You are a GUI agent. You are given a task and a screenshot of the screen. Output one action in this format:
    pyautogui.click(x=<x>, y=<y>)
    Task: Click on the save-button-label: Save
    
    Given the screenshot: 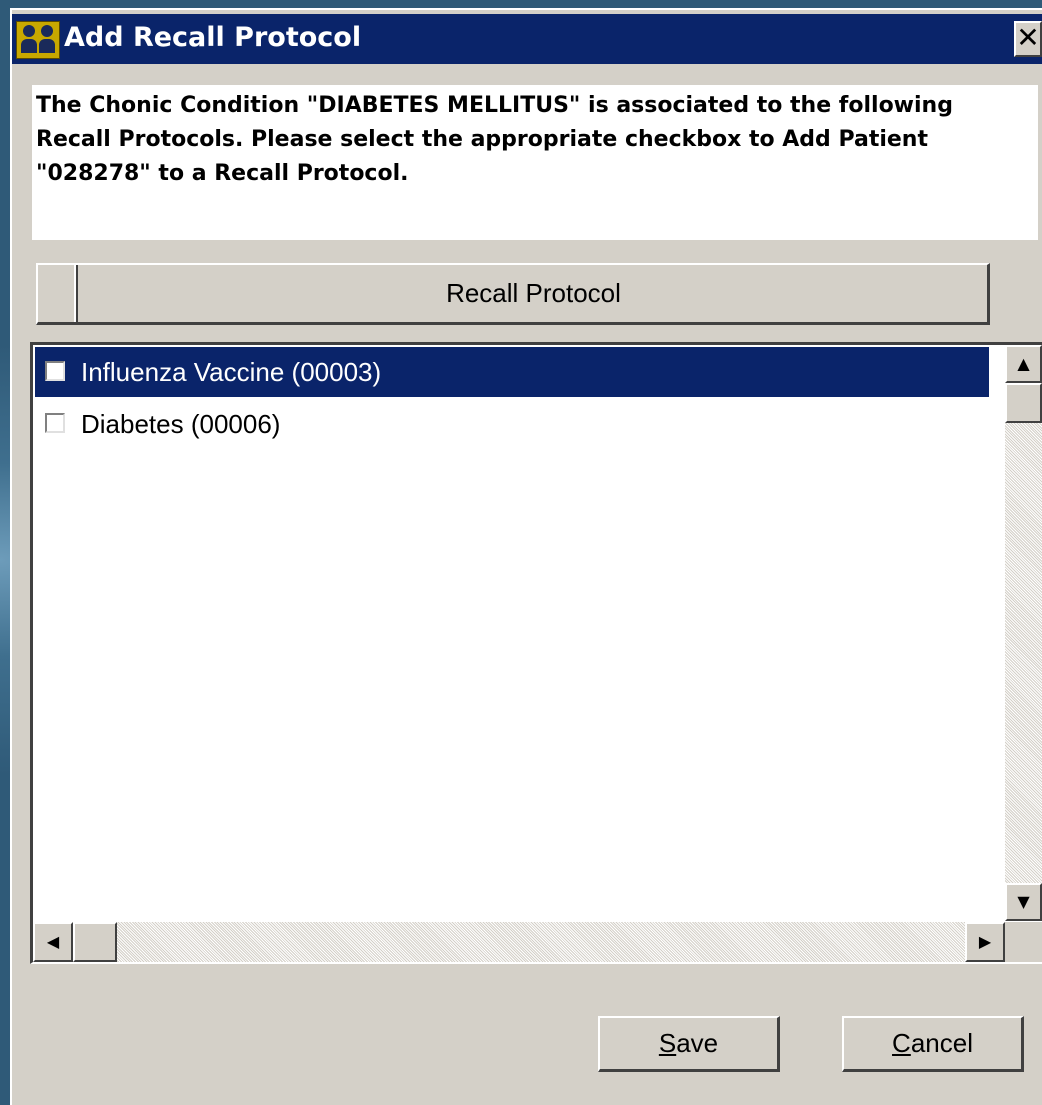 What is the action you would take?
    pyautogui.click(x=688, y=1043)
    